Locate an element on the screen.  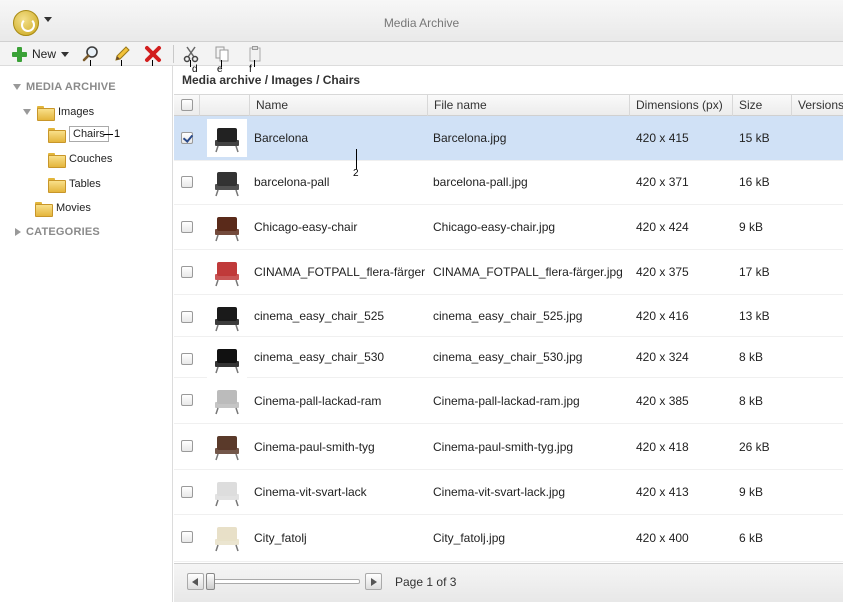
page-prefix: Page is located at coordinates (409, 582).